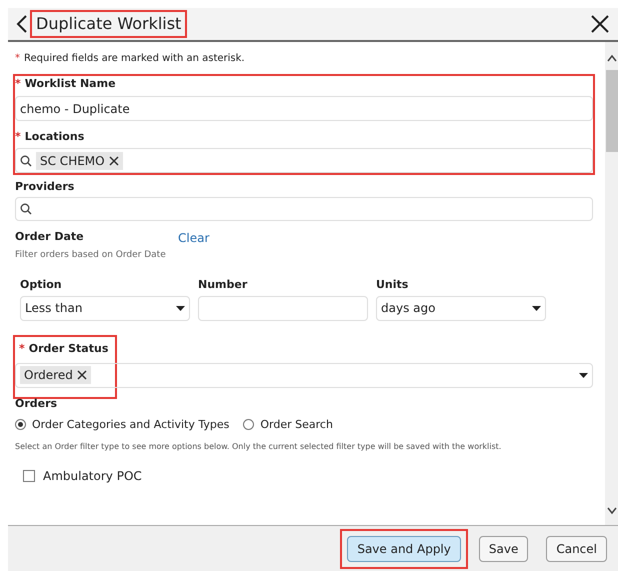 This screenshot has width=618, height=571. What do you see at coordinates (68, 348) in the screenshot?
I see `field-label: Order Status` at bounding box center [68, 348].